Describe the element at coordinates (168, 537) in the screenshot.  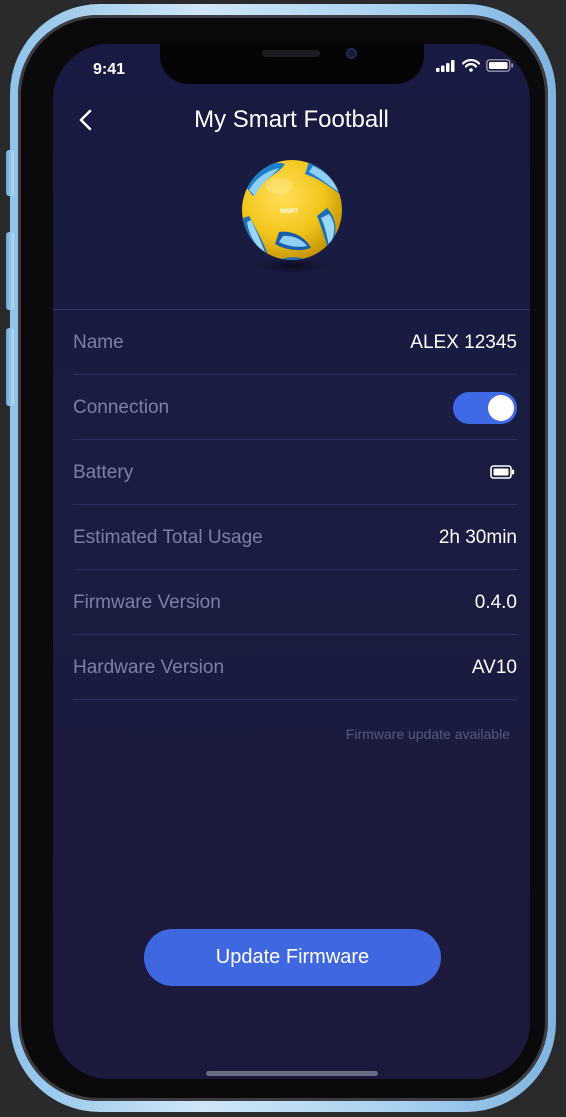
I see `usage-label: Estimated Total Usage` at that location.